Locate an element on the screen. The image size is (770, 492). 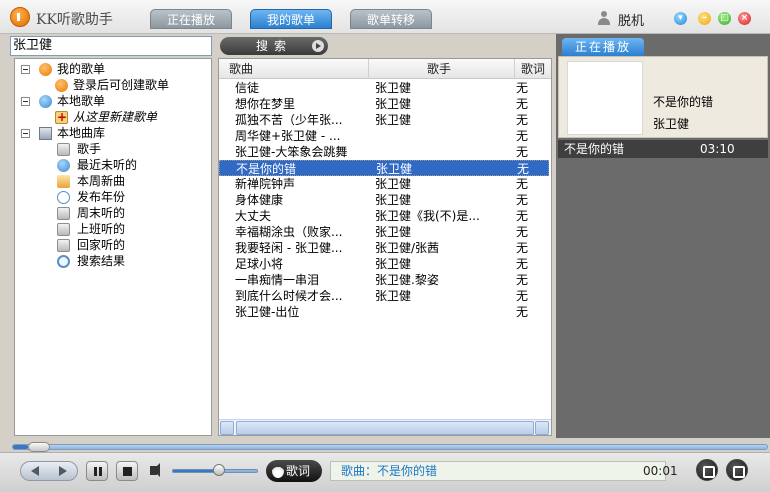
table-row: 不是你的错 张卫健 无 is located at coordinates (384, 168).